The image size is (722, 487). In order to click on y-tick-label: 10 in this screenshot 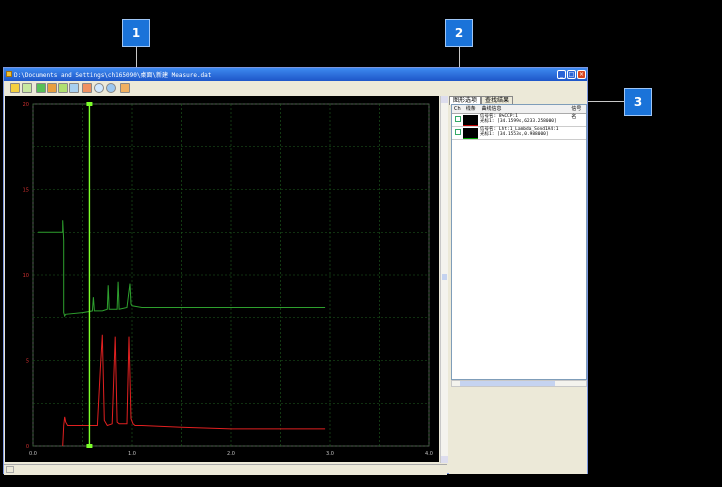, I will do `click(26, 276)`.